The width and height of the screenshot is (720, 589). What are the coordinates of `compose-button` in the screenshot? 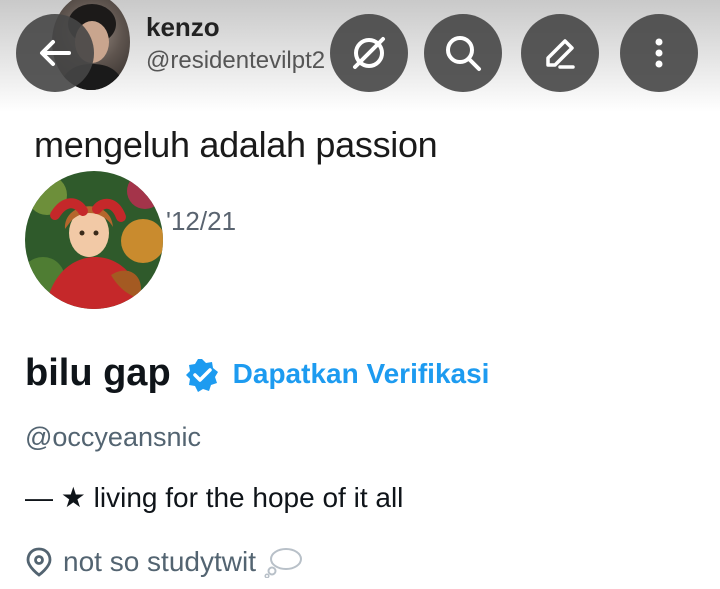 It's located at (560, 53).